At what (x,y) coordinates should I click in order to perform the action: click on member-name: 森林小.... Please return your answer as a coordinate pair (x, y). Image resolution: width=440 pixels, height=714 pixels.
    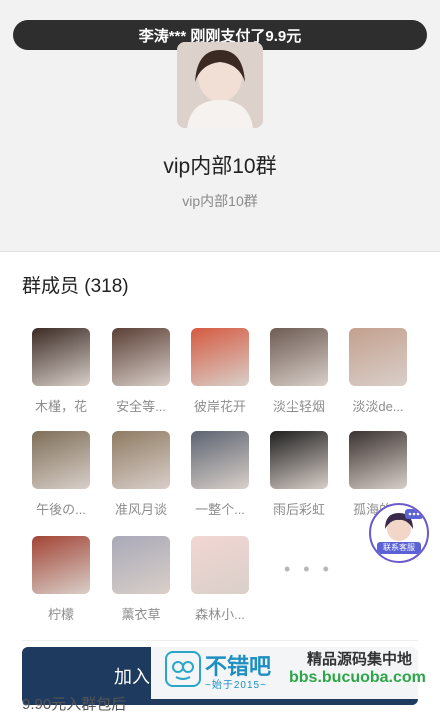
    Looking at the image, I should click on (220, 614).